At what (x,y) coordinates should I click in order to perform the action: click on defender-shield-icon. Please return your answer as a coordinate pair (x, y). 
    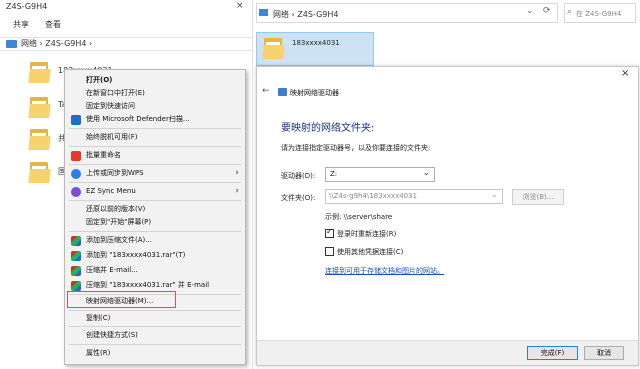
    Looking at the image, I should click on (76, 120).